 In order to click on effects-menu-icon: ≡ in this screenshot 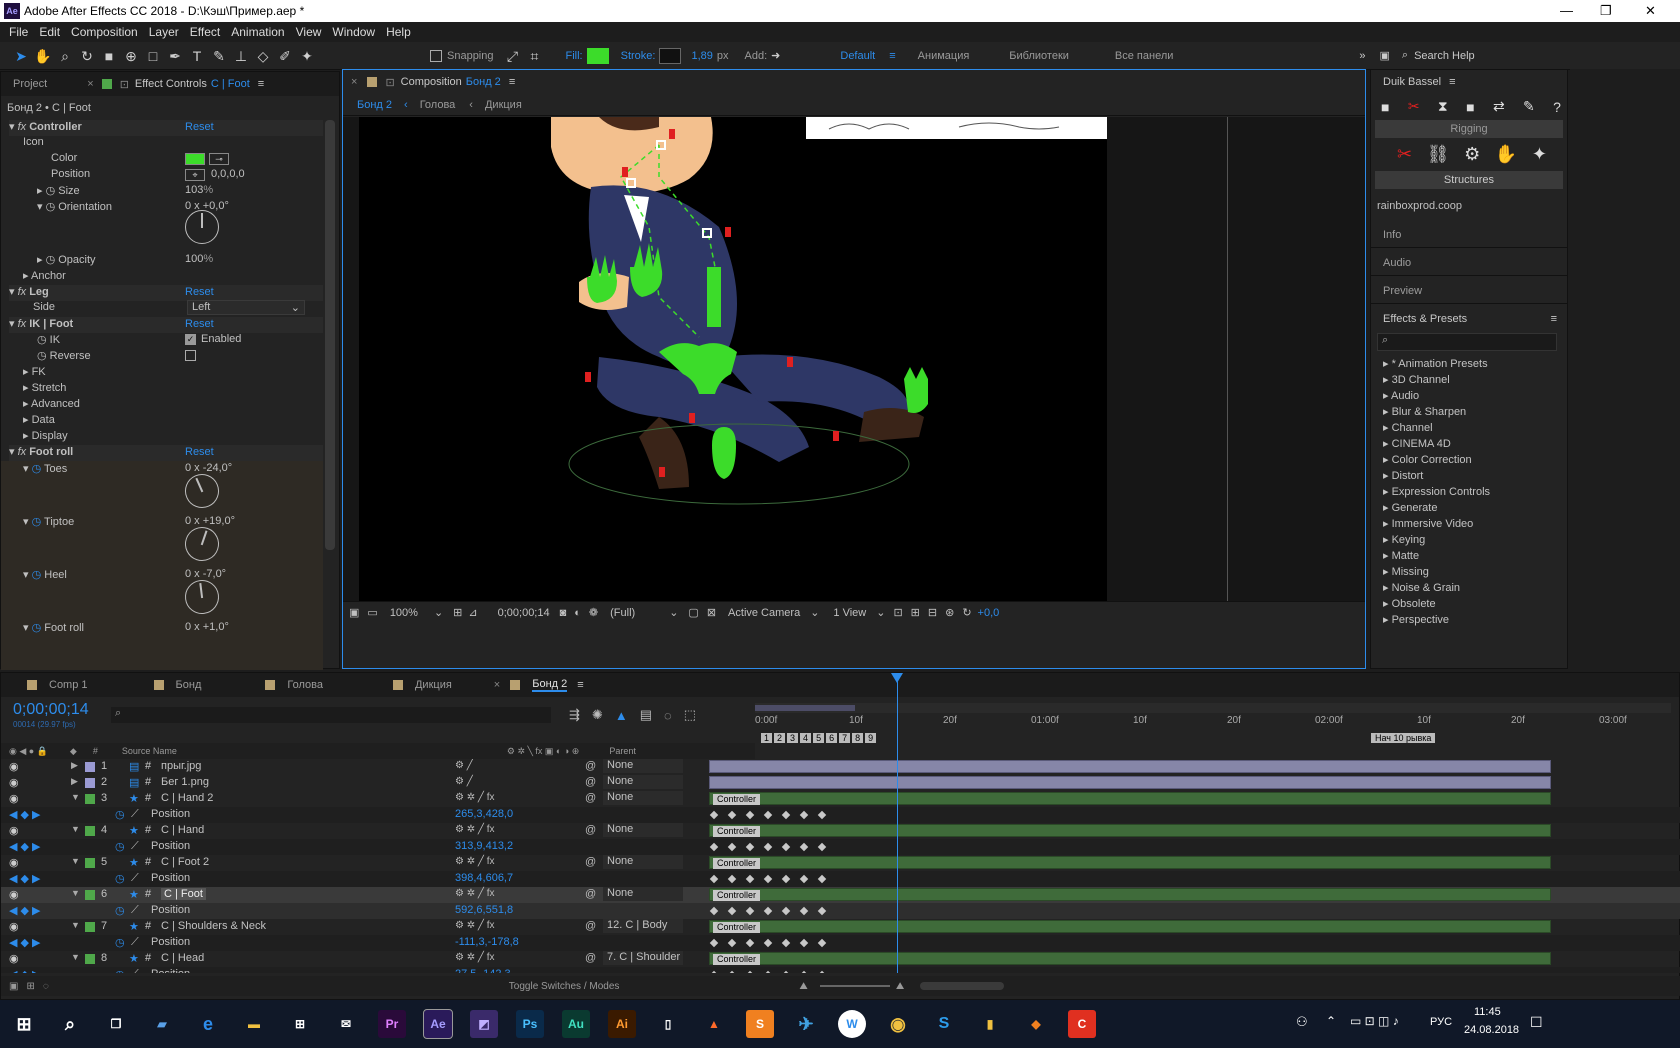, I will do `click(1554, 319)`.